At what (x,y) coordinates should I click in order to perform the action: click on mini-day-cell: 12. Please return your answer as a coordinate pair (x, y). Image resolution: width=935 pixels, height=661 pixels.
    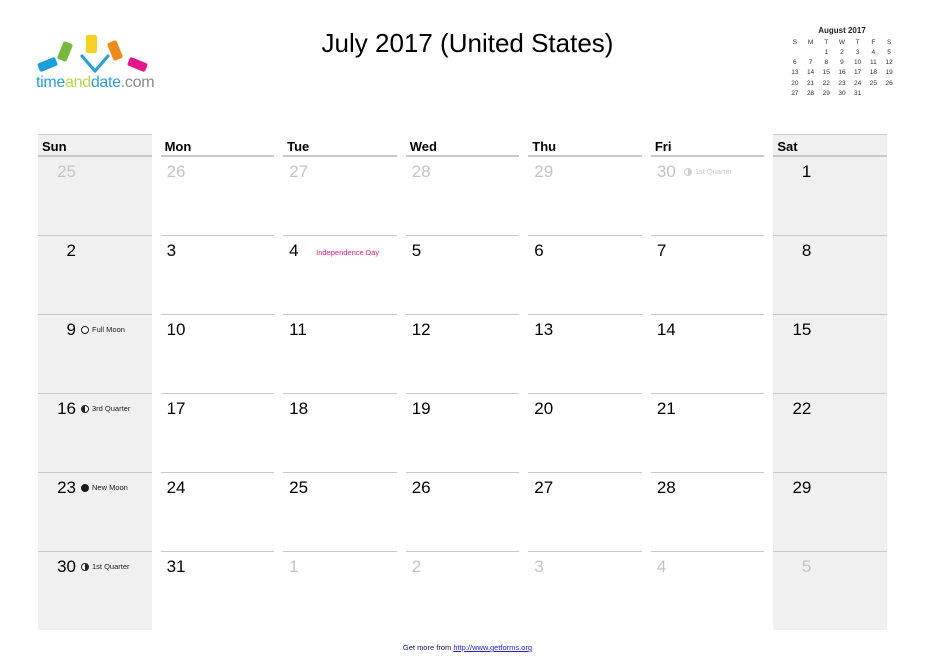
    Looking at the image, I should click on (889, 63).